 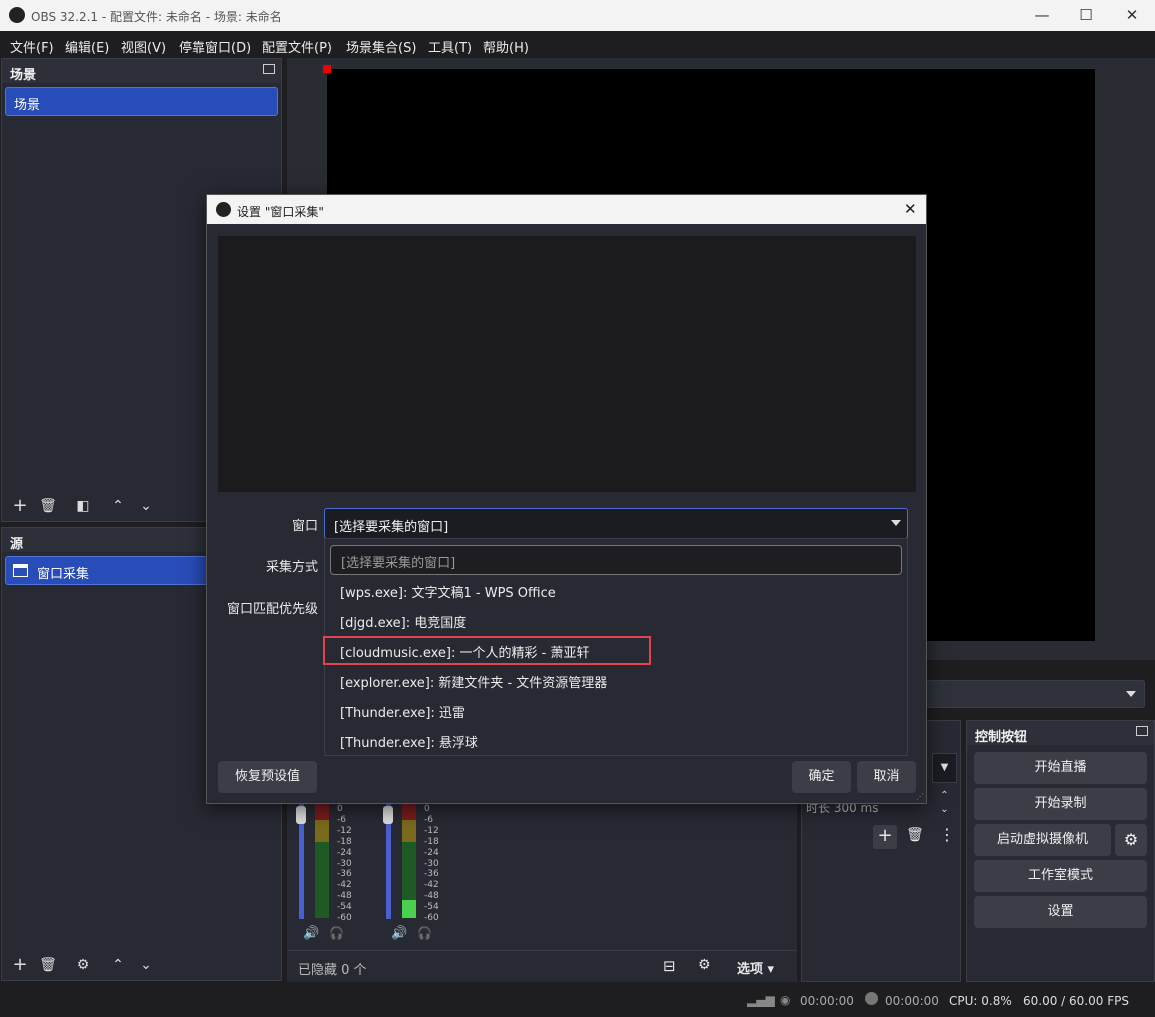 I want to click on maximize-button: ☐, so click(x=1086, y=15).